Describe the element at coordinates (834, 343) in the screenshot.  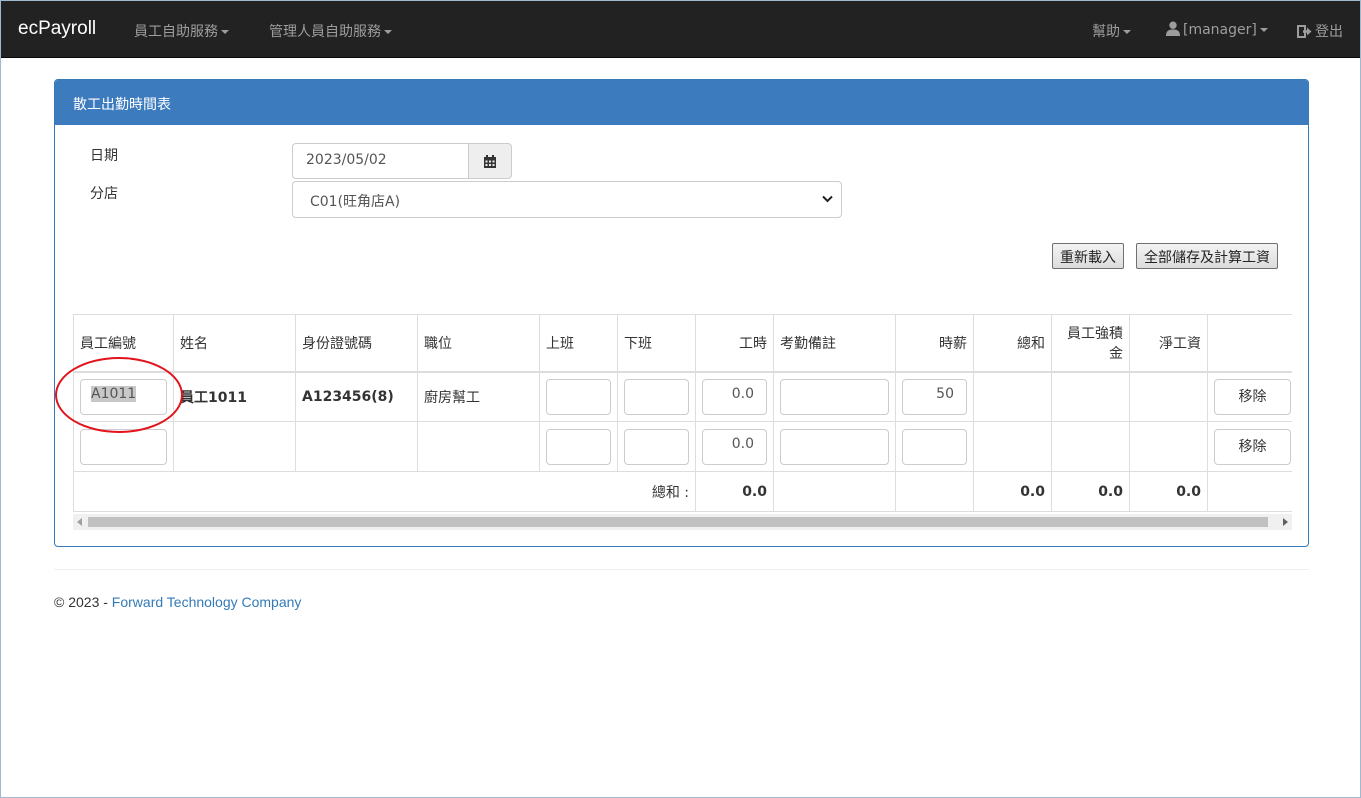
I see `col-header-remark: 考勤備註` at that location.